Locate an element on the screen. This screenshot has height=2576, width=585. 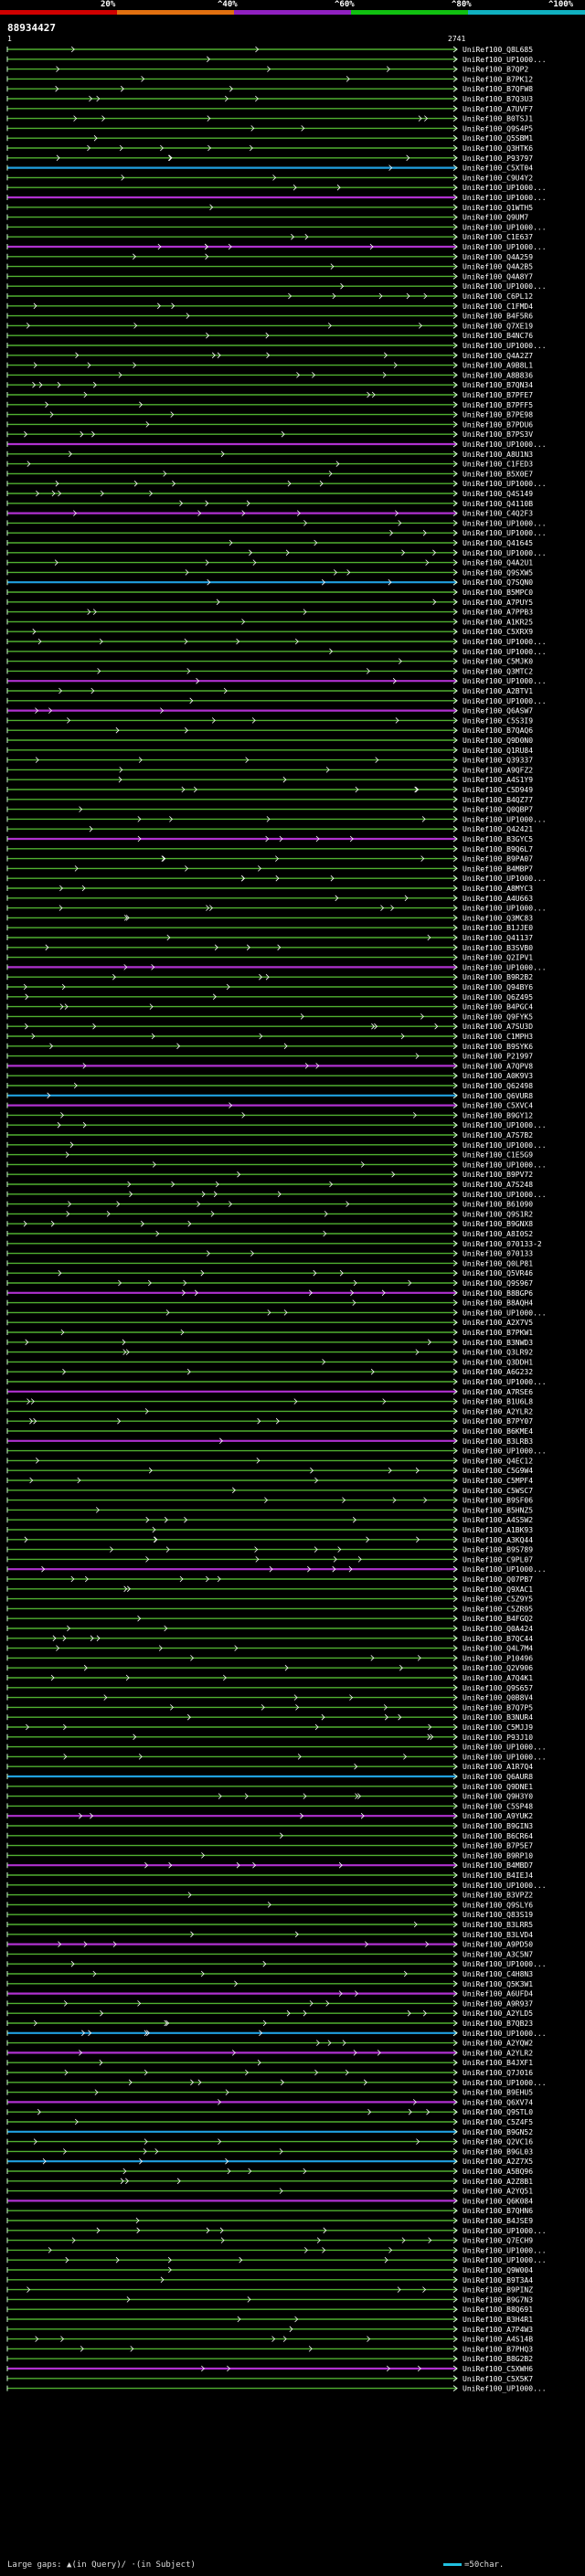
hit-row: UniRef100_Q9S1R2 is located at coordinates (270, 1214).